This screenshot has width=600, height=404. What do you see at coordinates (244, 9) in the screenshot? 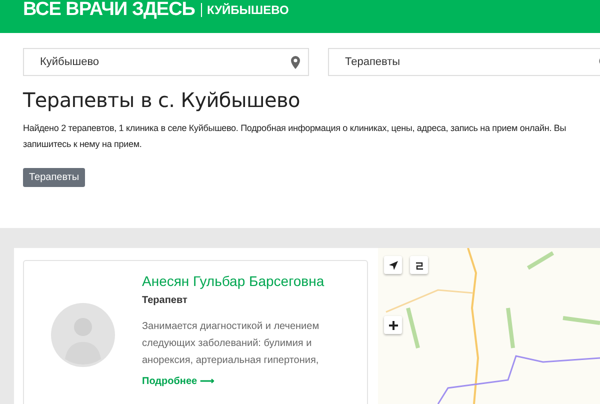
I see `city-name: КУЙБЫШЕВО` at bounding box center [244, 9].